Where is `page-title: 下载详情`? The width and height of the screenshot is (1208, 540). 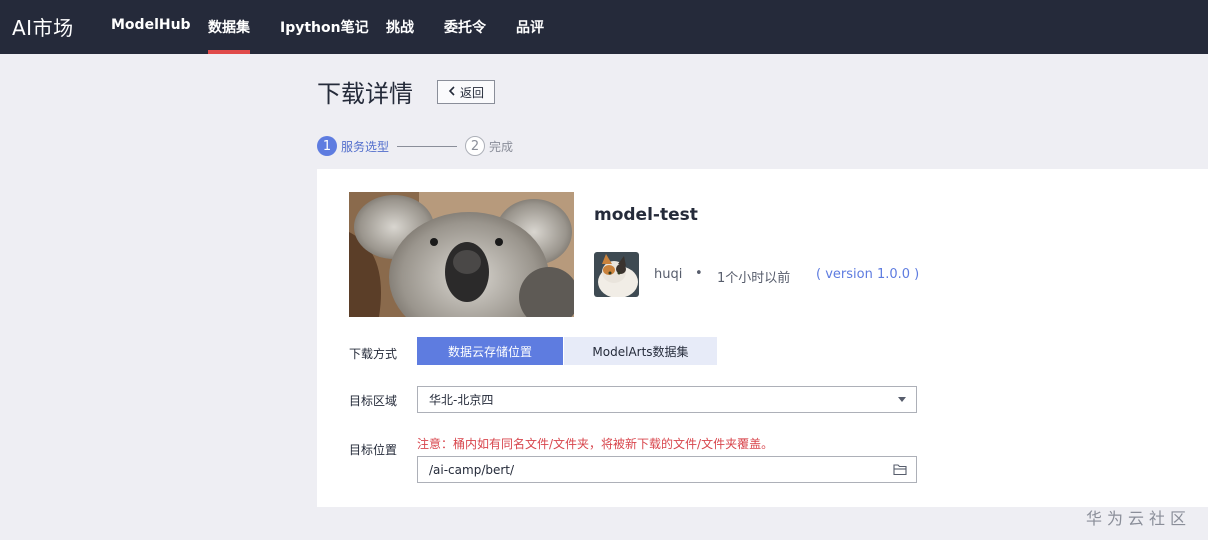
page-title: 下载详情 is located at coordinates (365, 94).